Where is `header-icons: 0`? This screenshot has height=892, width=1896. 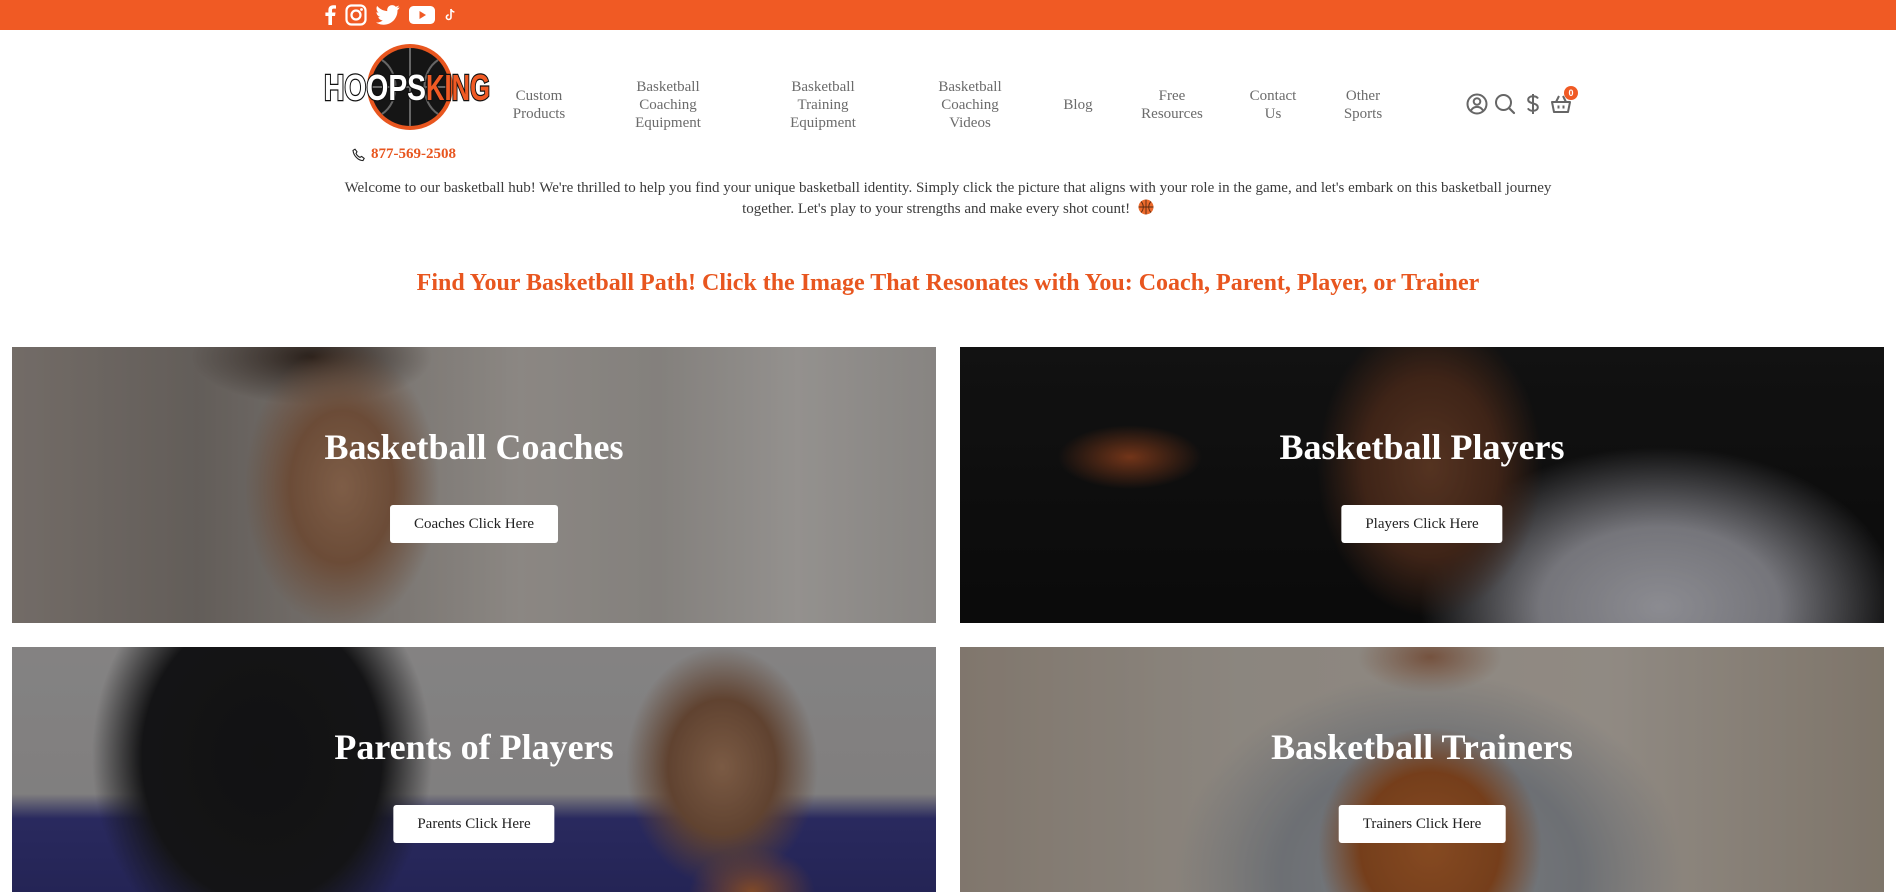 header-icons: 0 is located at coordinates (1522, 101).